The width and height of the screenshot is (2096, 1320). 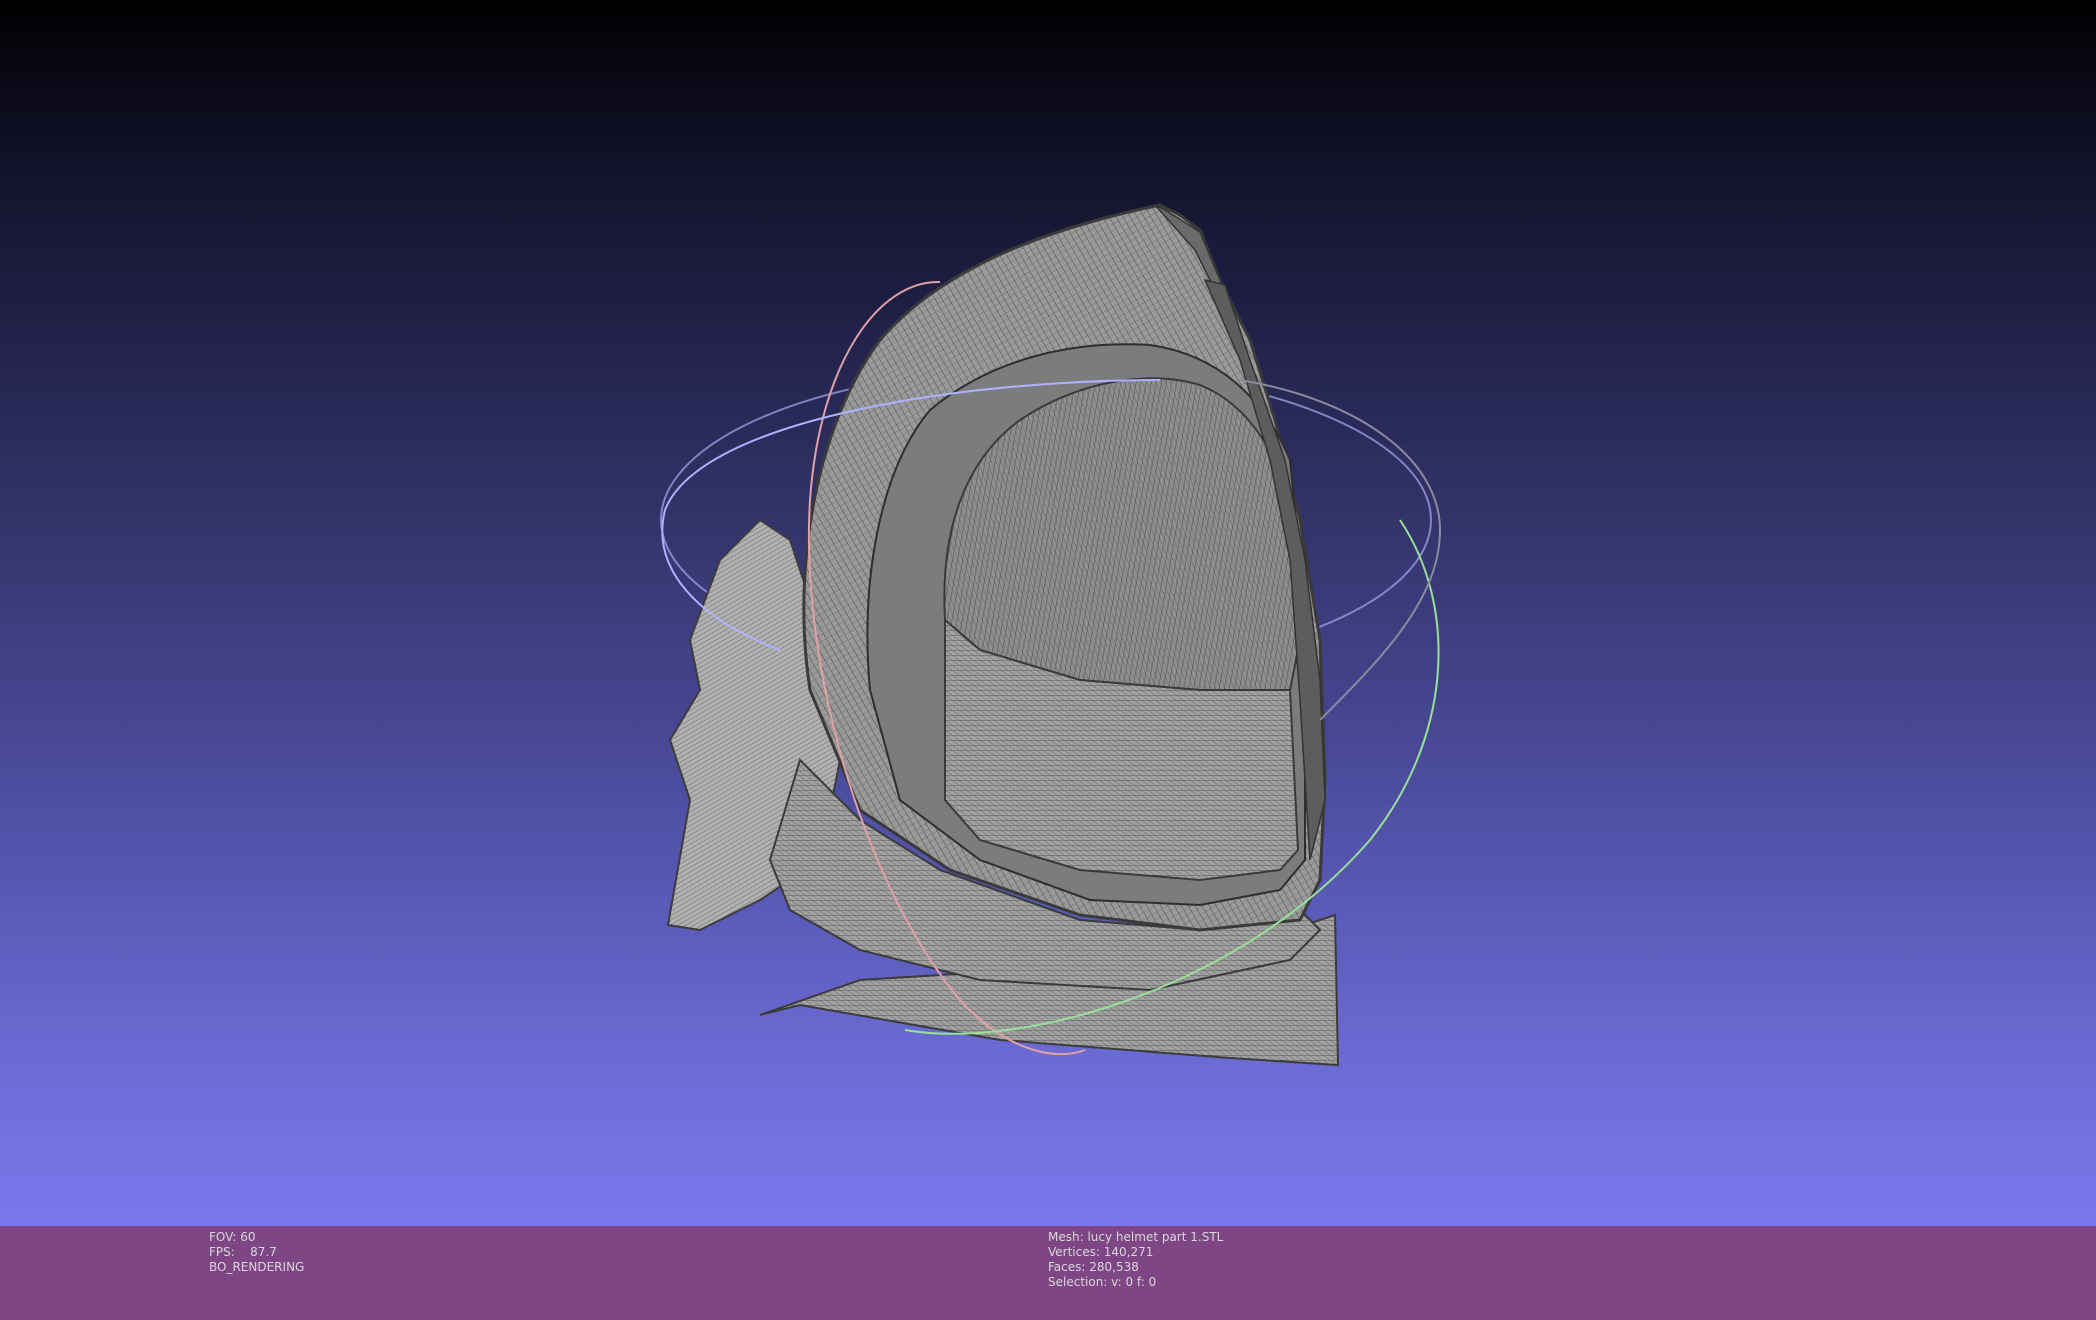 I want to click on fps-value: 87.7, so click(x=263, y=1252).